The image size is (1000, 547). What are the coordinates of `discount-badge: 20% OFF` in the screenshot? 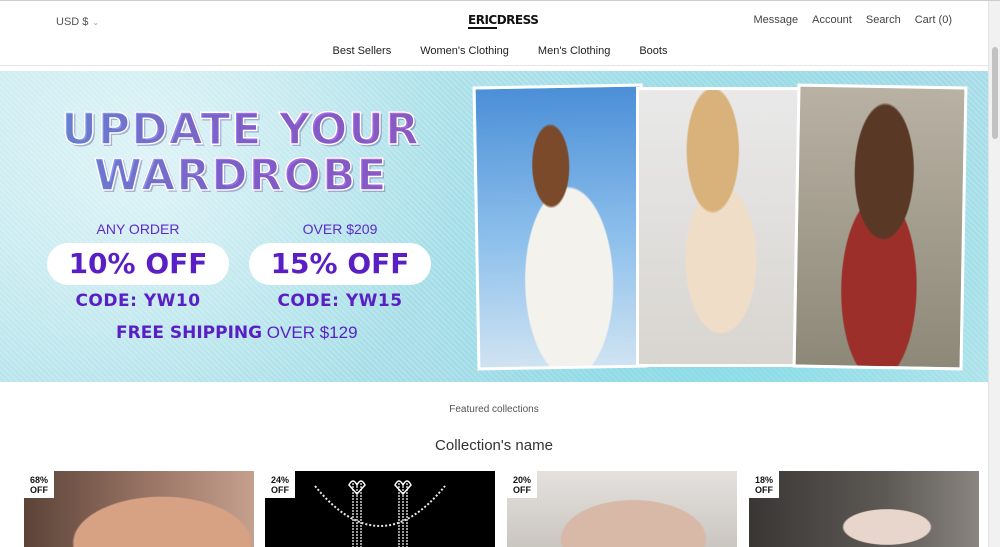 It's located at (522, 484).